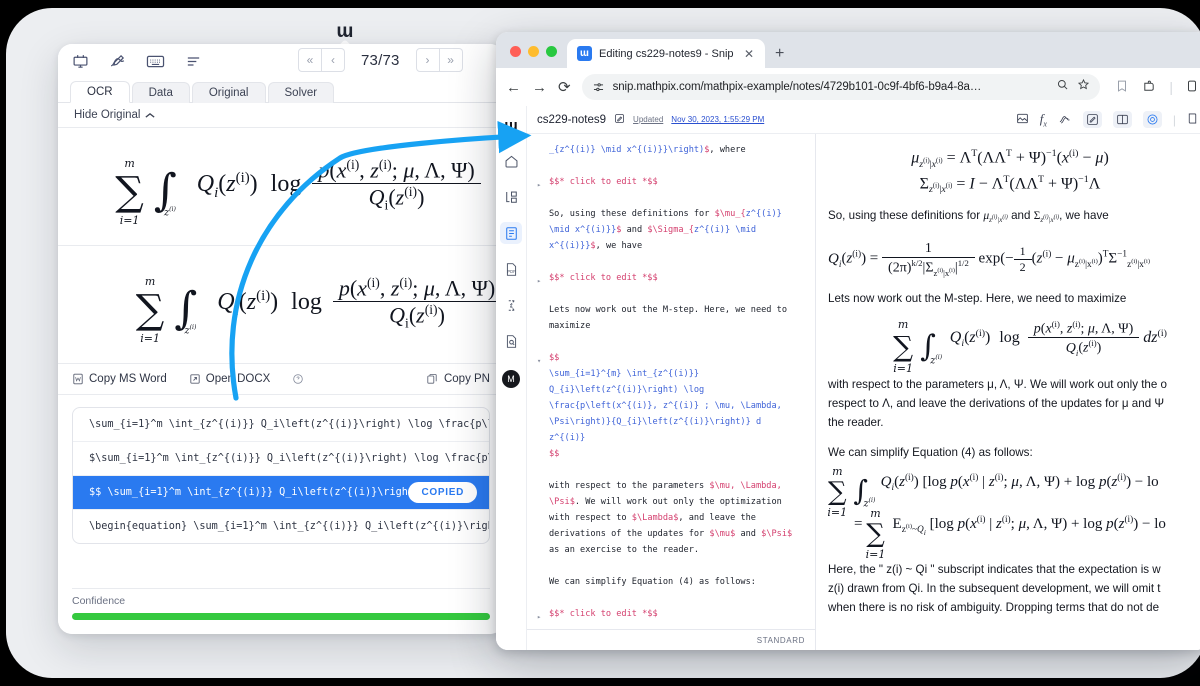 Image resolution: width=1200 pixels, height=686 pixels. I want to click on chevron-up-icon, so click(150, 115).